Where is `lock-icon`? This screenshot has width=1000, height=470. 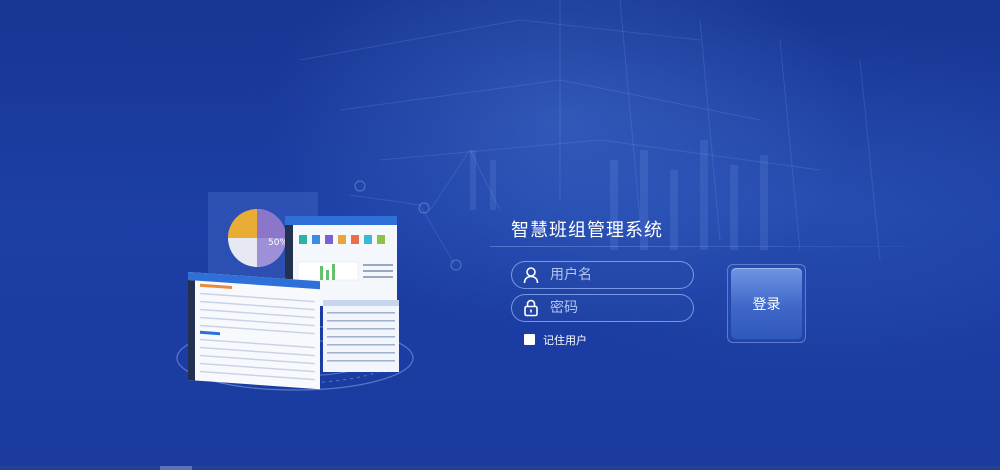 lock-icon is located at coordinates (531, 308).